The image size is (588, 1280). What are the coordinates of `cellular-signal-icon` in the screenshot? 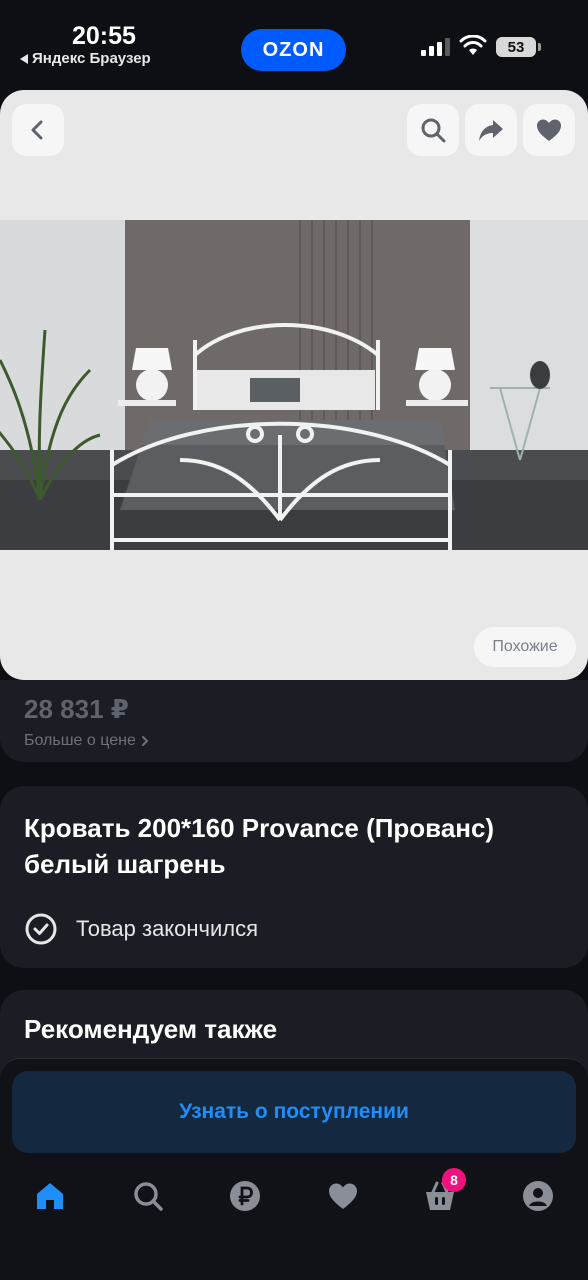 It's located at (435, 47).